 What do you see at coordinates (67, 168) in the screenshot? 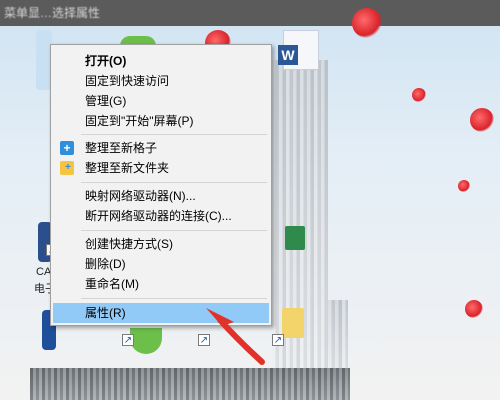
I see `folder-plus-icon: +` at bounding box center [67, 168].